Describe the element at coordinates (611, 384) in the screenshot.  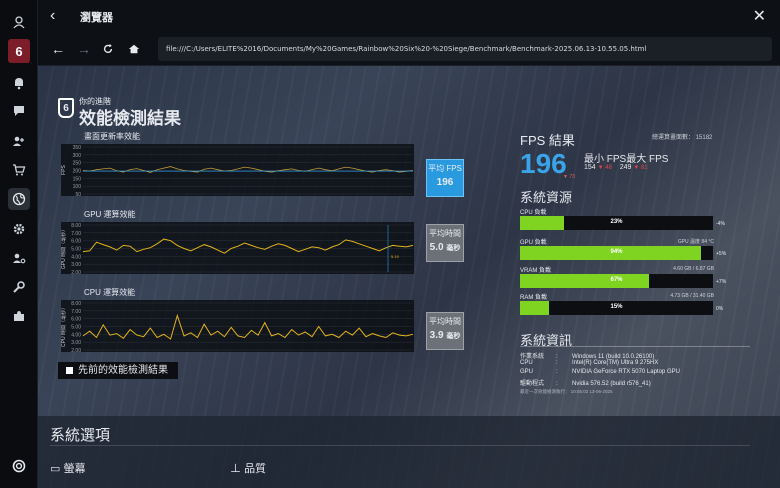
I see `info-value: Nvidia 576.52 (build r576_41)` at that location.